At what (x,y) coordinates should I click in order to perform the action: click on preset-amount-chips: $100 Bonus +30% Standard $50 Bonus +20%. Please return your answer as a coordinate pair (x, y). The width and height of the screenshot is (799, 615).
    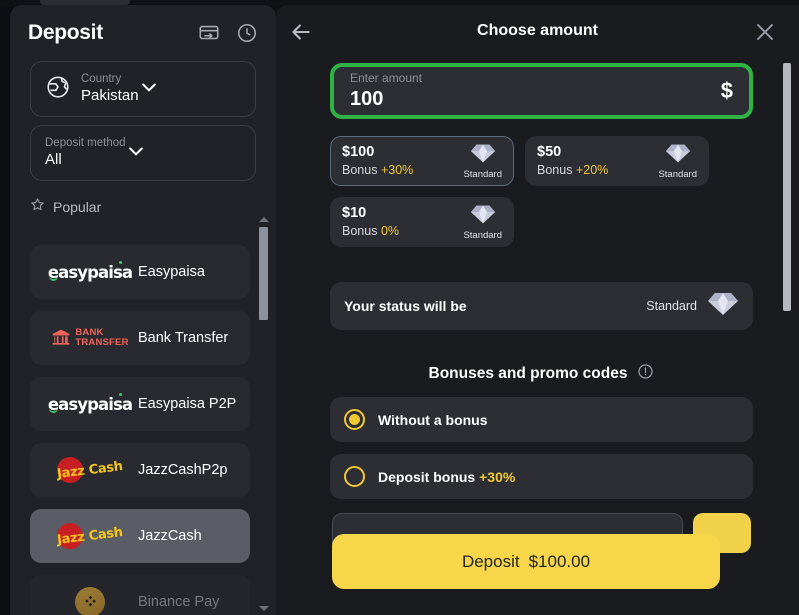
    Looking at the image, I should click on (541, 191).